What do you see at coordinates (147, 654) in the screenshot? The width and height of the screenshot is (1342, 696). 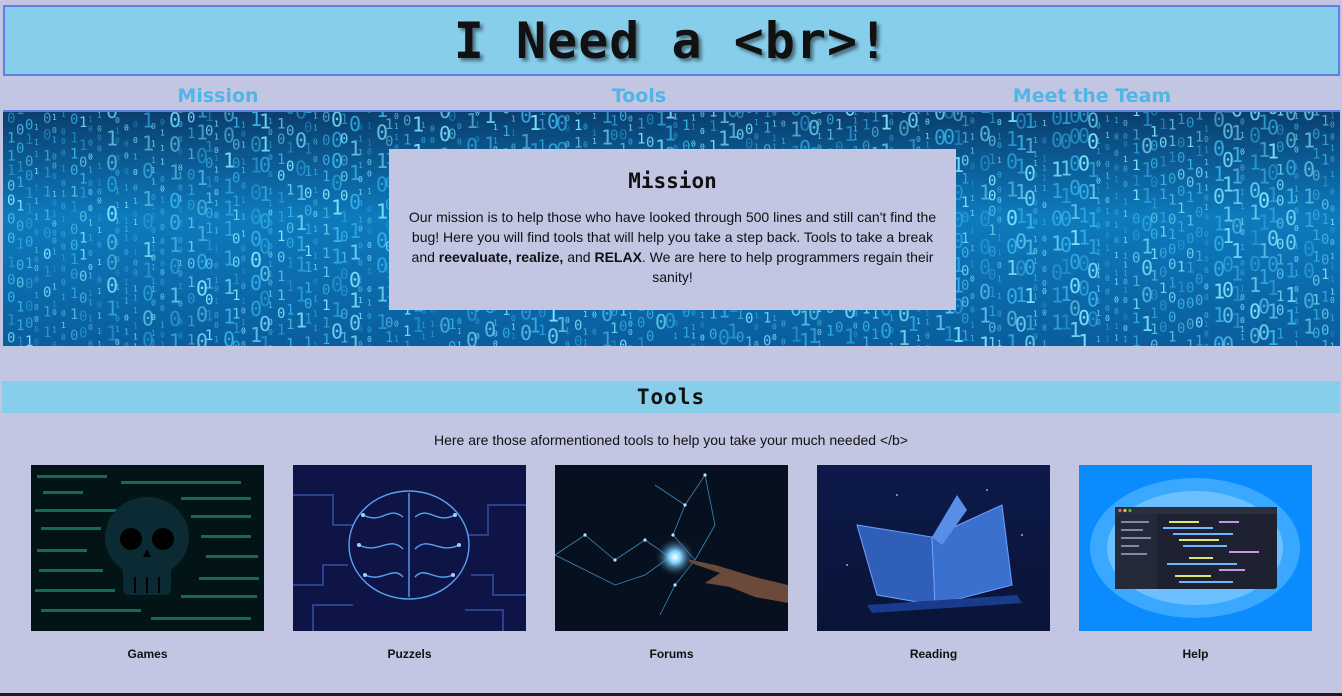 I see `tool-label-games: Games` at bounding box center [147, 654].